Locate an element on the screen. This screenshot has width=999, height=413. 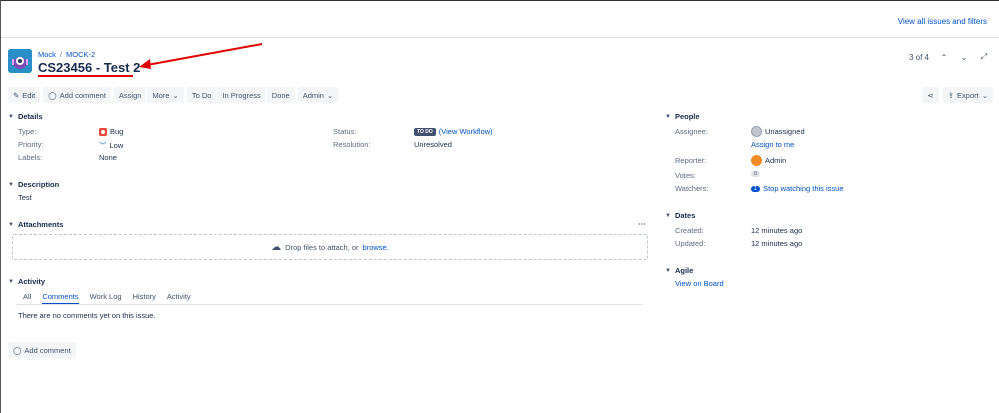
agile-heading: ▼ Agile is located at coordinates (679, 270).